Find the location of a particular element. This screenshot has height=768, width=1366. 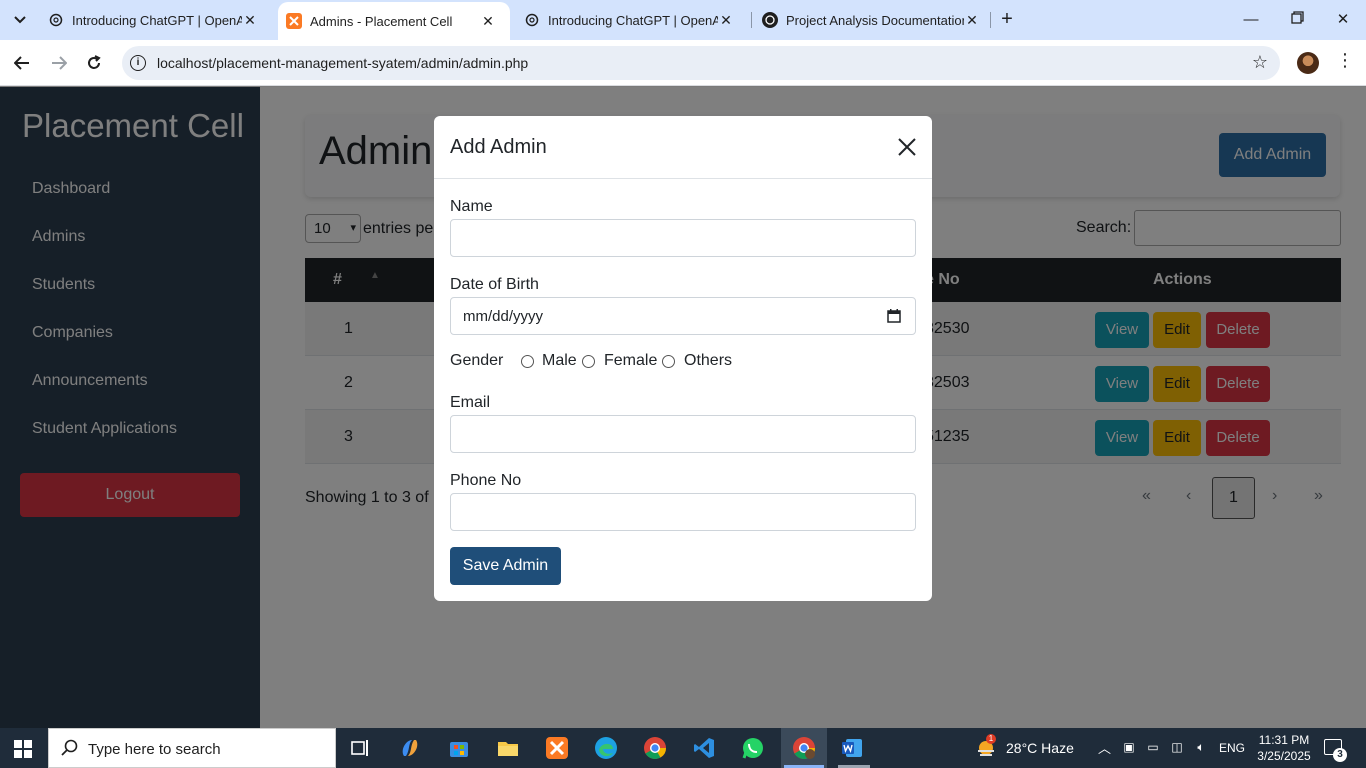

microsoft-store-icon is located at coordinates (459, 748).